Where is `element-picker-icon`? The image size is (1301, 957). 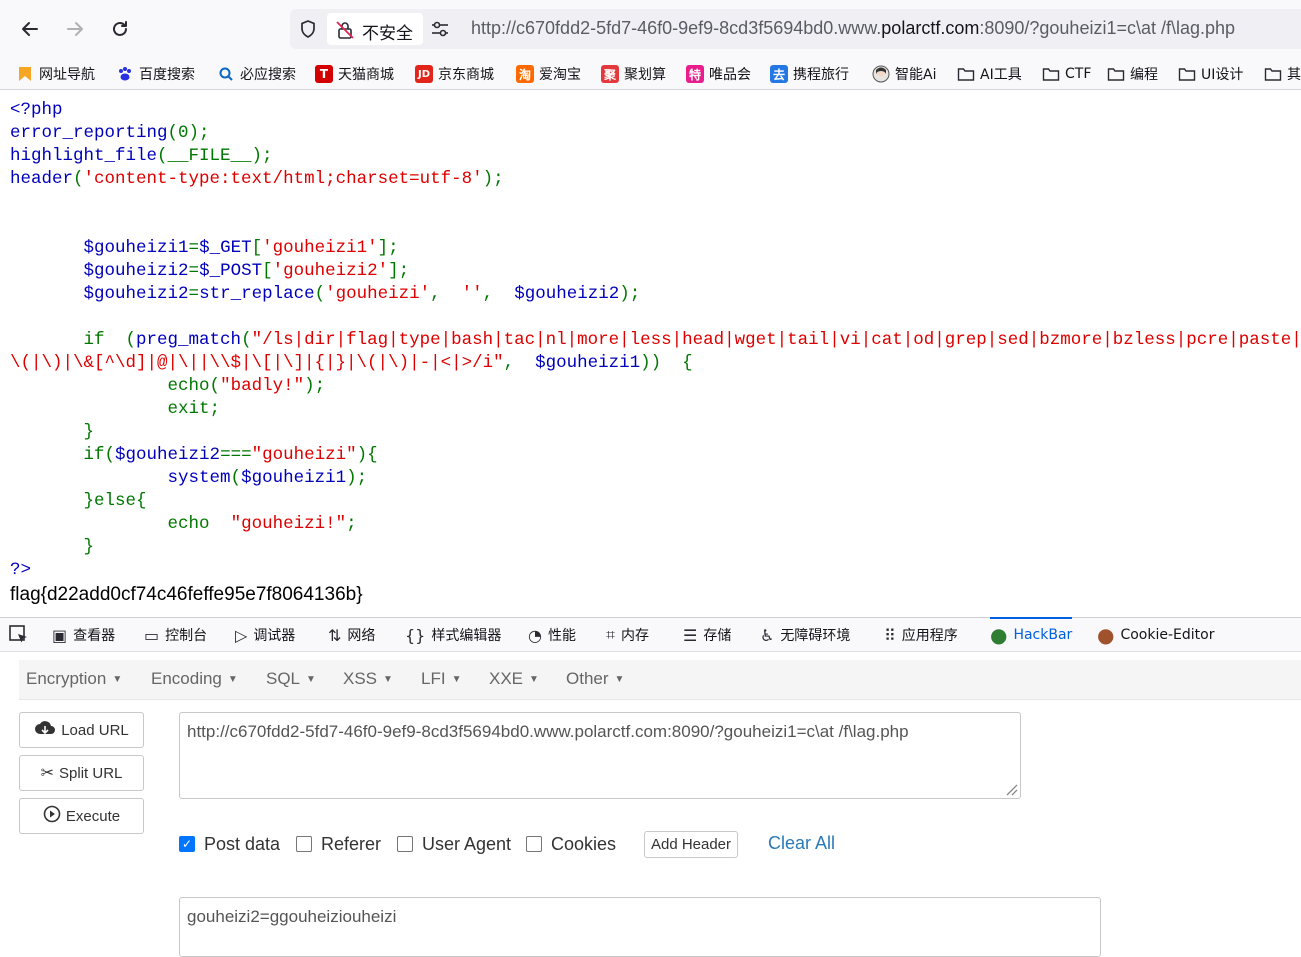
element-picker-icon is located at coordinates (18, 634).